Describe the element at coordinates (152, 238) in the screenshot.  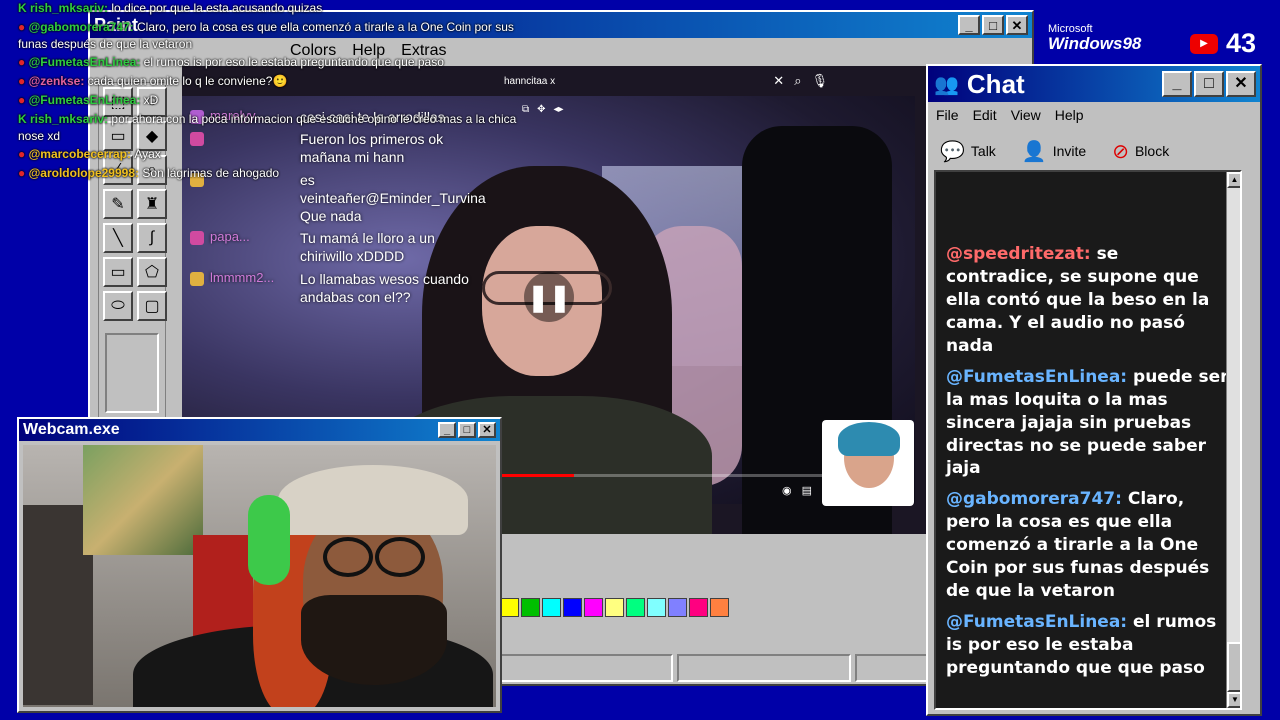
I see `curve-tool-icon: ∫` at that location.